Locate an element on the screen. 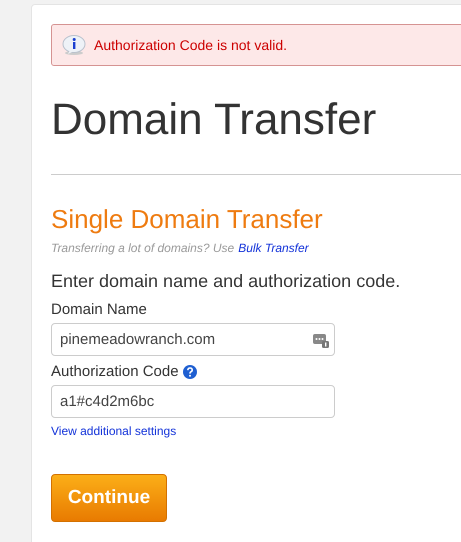 Image resolution: width=461 pixels, height=542 pixels. page-title: Domain Transfer is located at coordinates (214, 120).